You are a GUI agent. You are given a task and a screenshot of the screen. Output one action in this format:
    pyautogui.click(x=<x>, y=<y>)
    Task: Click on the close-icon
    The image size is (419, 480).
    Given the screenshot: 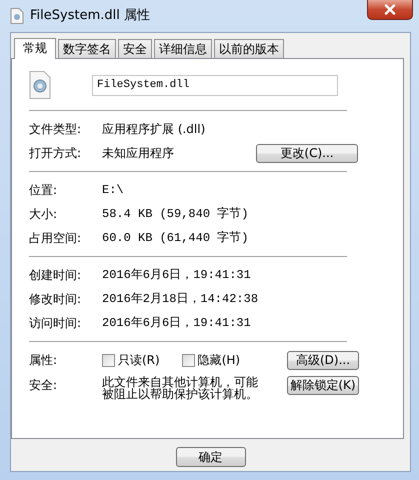 What is the action you would take?
    pyautogui.click(x=390, y=9)
    